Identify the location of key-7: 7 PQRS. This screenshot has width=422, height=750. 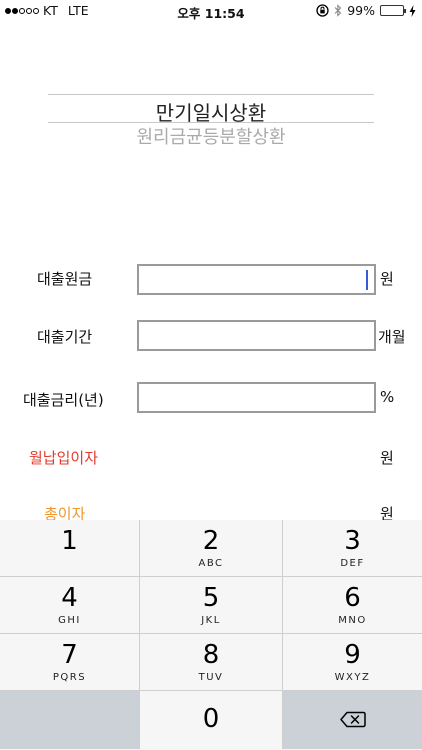
(70, 662).